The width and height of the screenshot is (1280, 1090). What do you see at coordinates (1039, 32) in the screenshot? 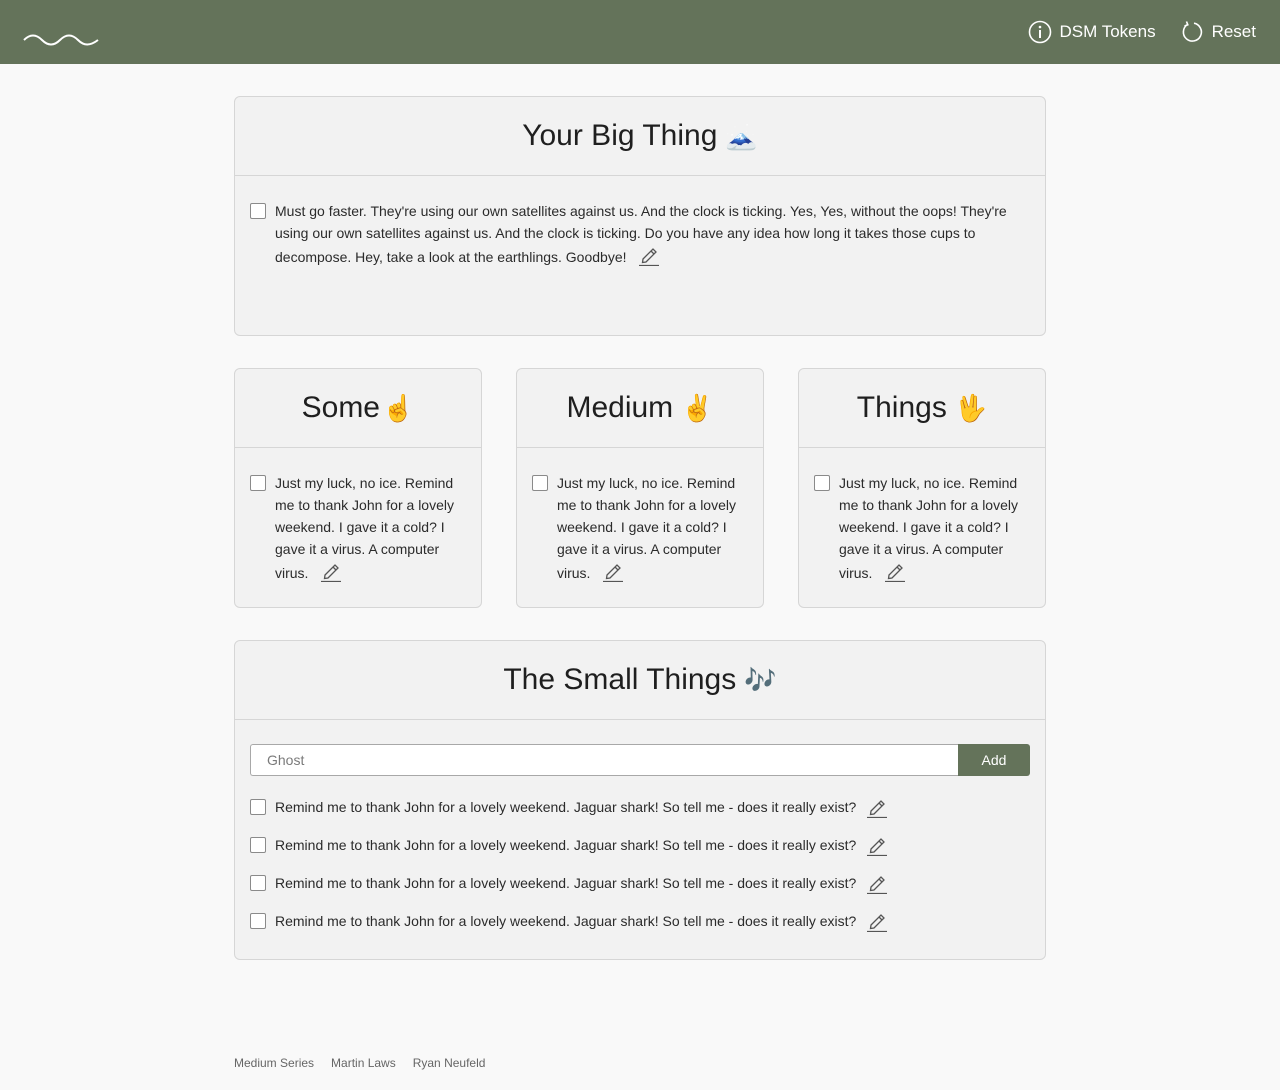
I see `info-icon` at bounding box center [1039, 32].